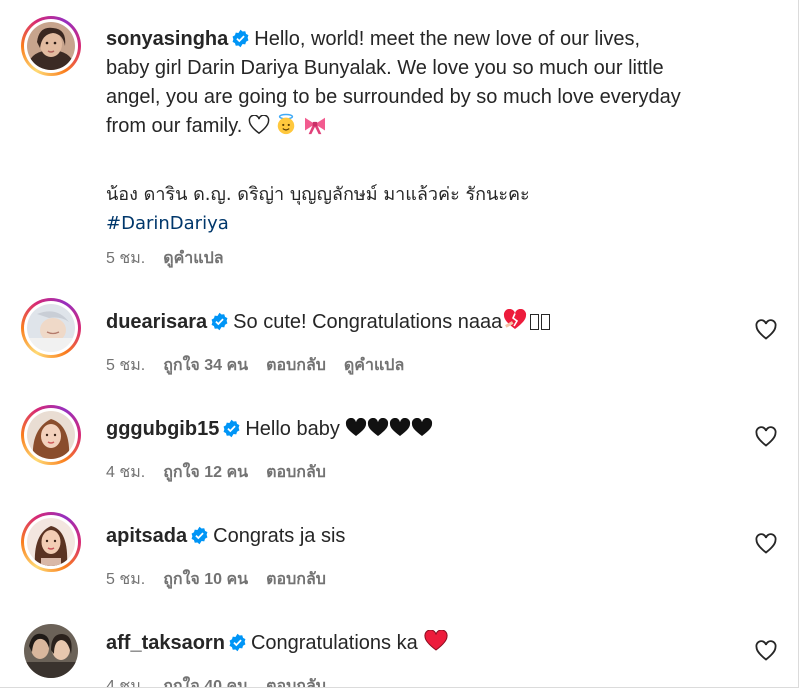 The height and width of the screenshot is (689, 800). I want to click on translate-link: ดูคำแปล, so click(374, 365).